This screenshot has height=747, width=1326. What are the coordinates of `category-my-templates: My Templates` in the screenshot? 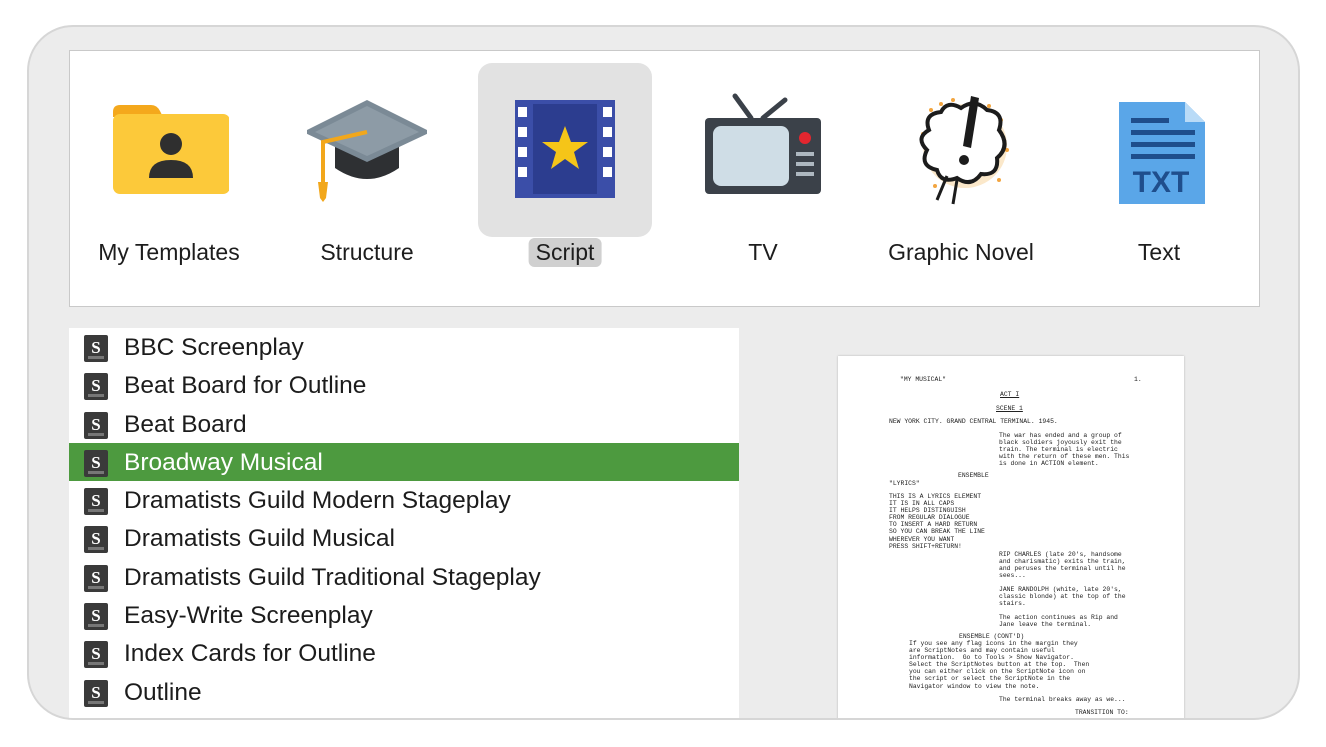 It's located at (169, 178).